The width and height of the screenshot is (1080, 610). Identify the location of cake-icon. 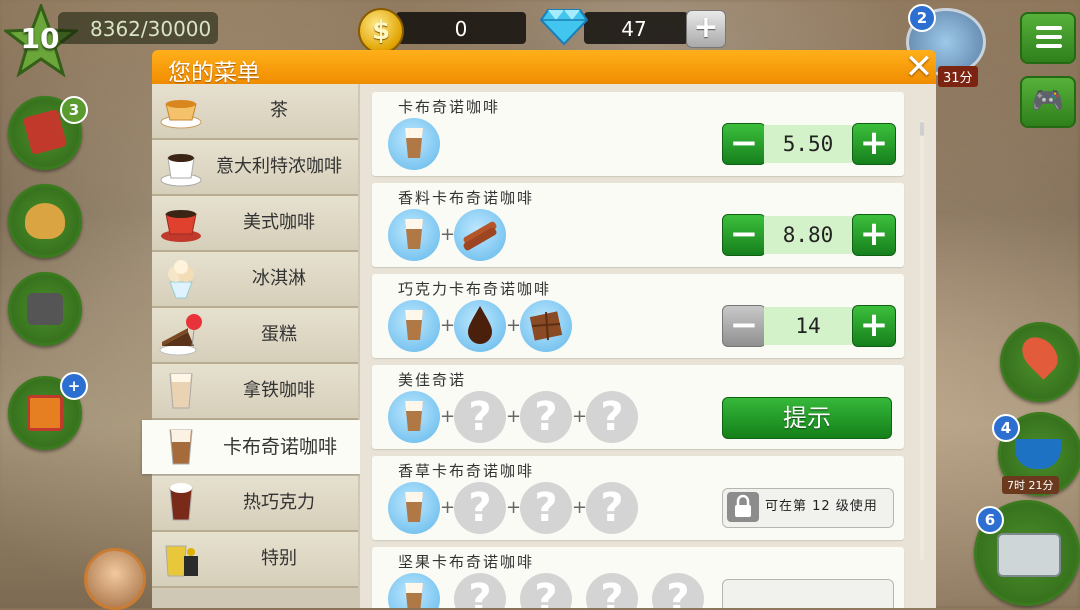
(180, 335).